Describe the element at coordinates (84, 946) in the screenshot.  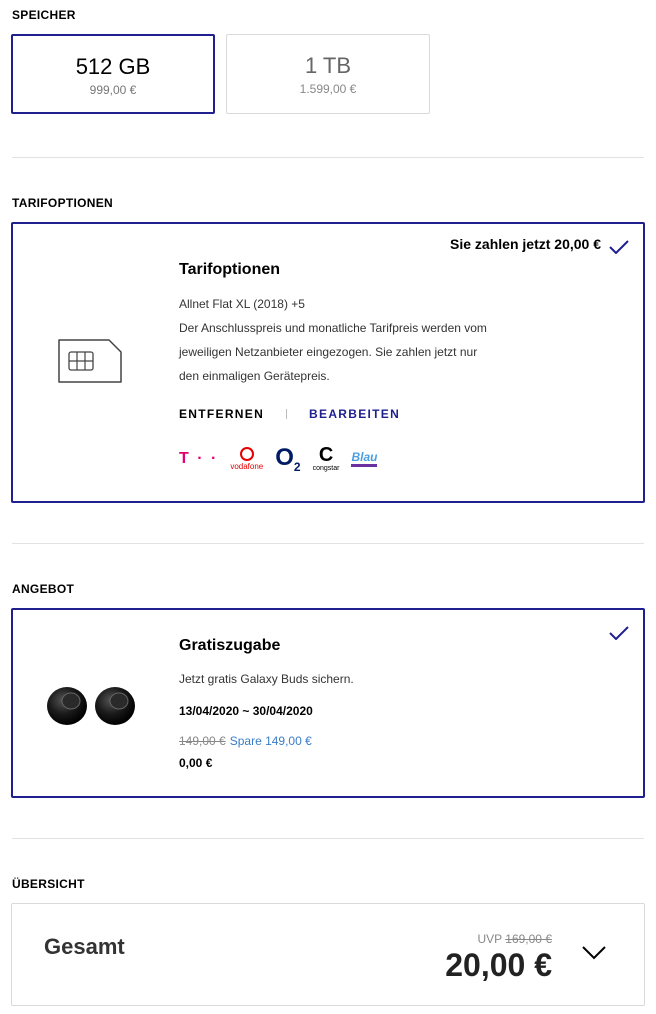
I see `total-label: Gesamt` at that location.